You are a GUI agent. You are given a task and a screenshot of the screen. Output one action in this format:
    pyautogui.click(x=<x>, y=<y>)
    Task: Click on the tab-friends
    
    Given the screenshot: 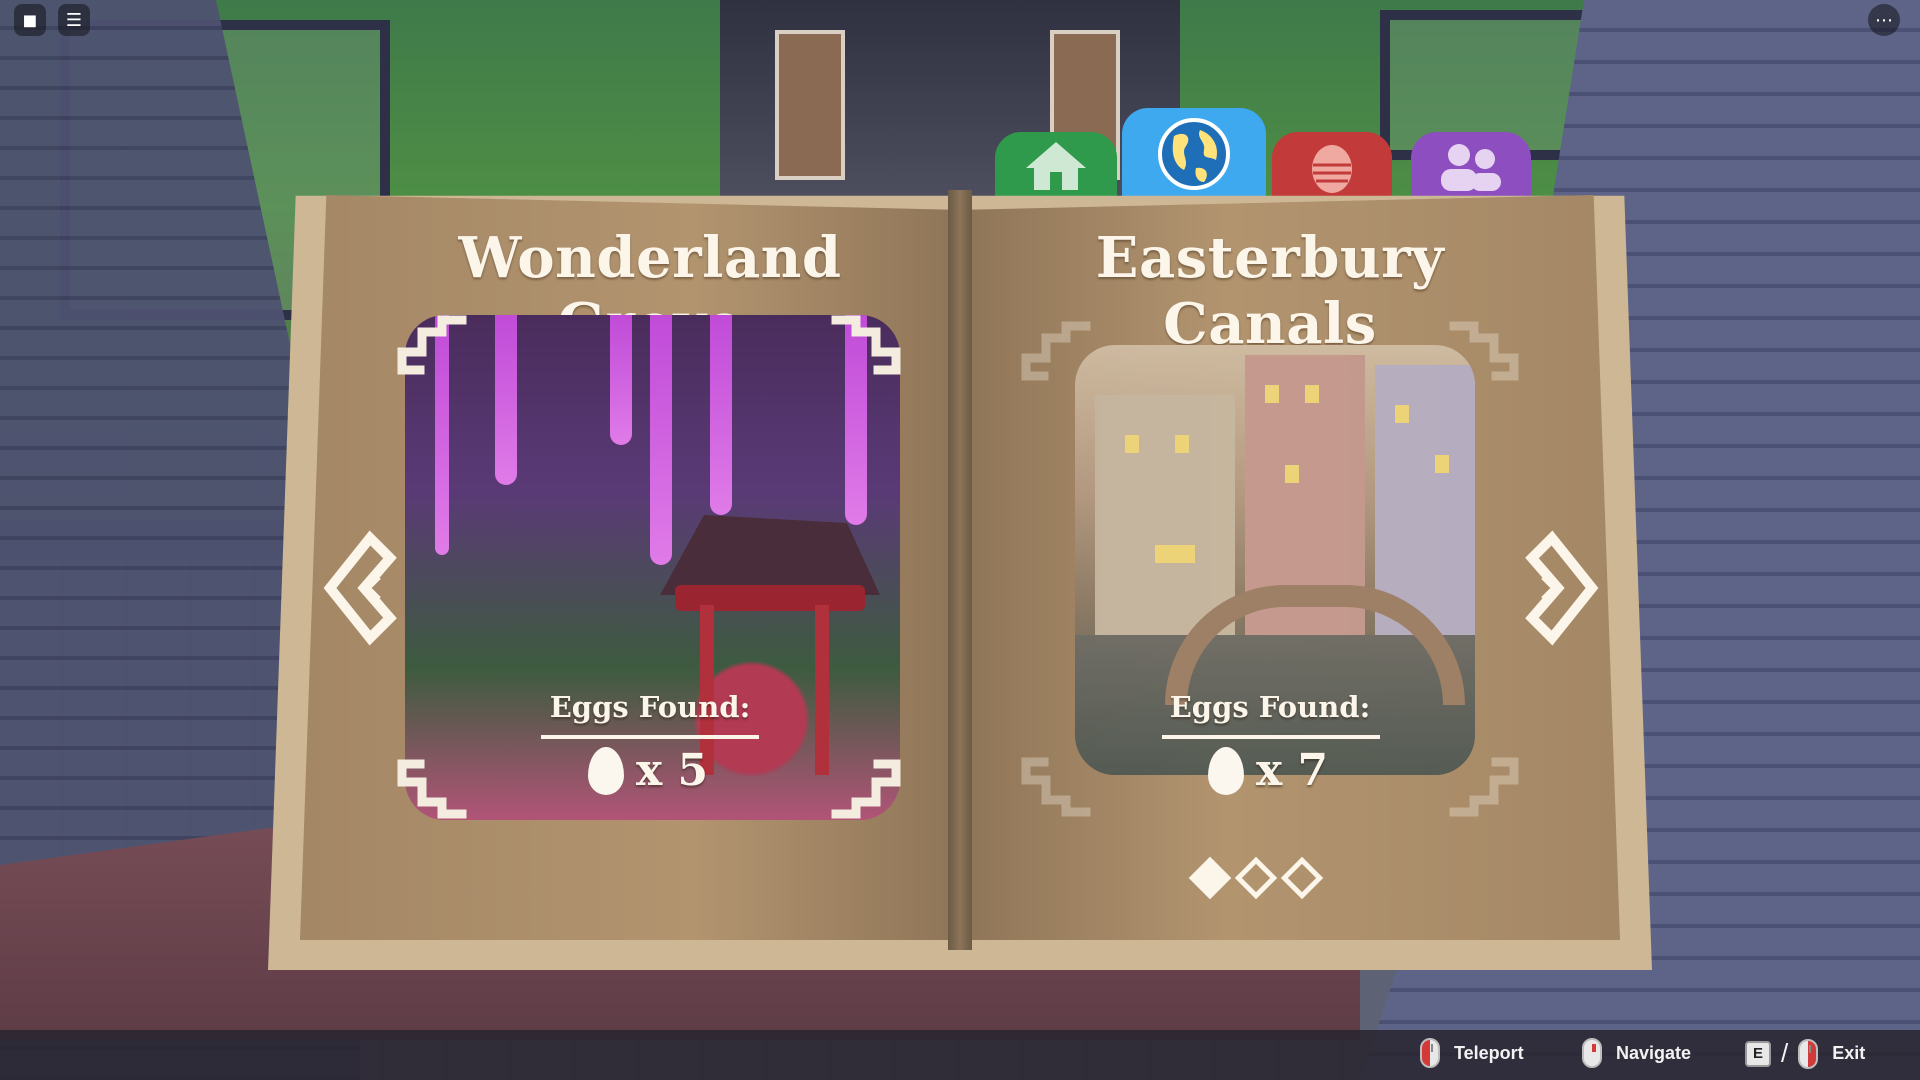 What is the action you would take?
    pyautogui.click(x=1471, y=166)
    